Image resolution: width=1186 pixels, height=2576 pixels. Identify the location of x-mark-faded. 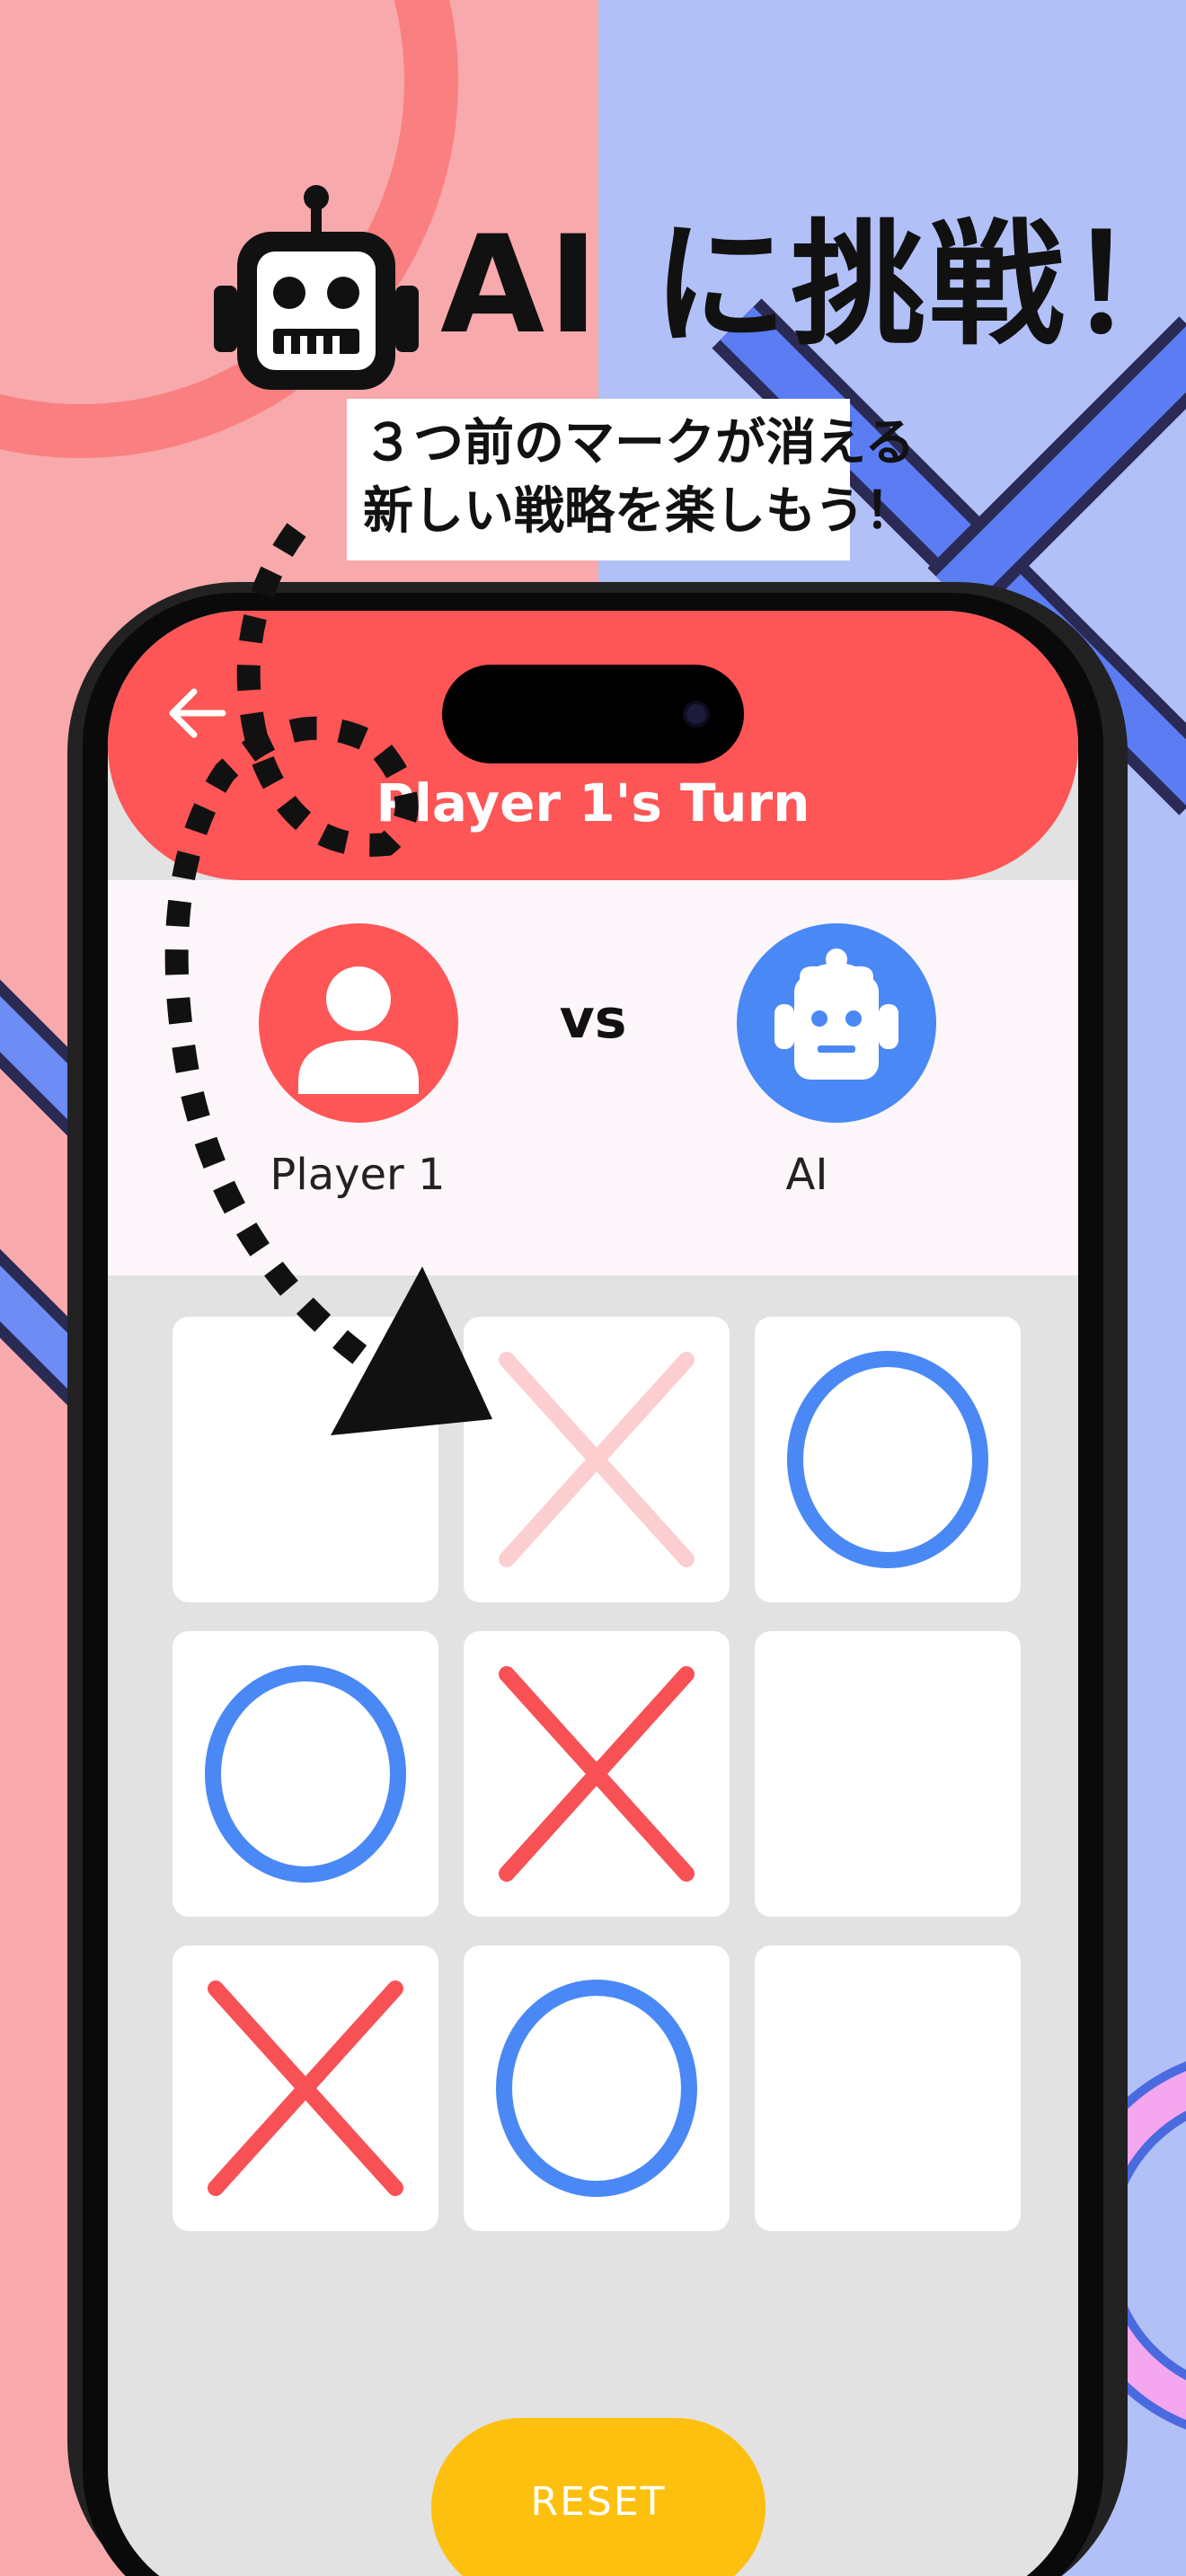
(597, 1459).